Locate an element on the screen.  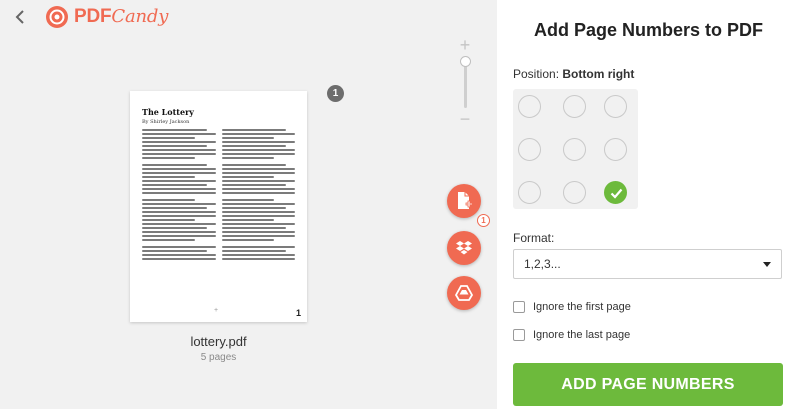
file-page-count: 5 pages is located at coordinates (218, 357).